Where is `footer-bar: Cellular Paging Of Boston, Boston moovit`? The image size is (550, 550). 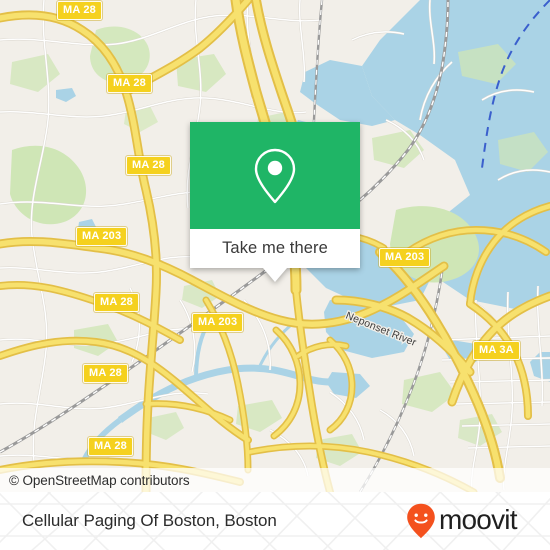
footer-bar: Cellular Paging Of Boston, Boston moovit is located at coordinates (275, 521).